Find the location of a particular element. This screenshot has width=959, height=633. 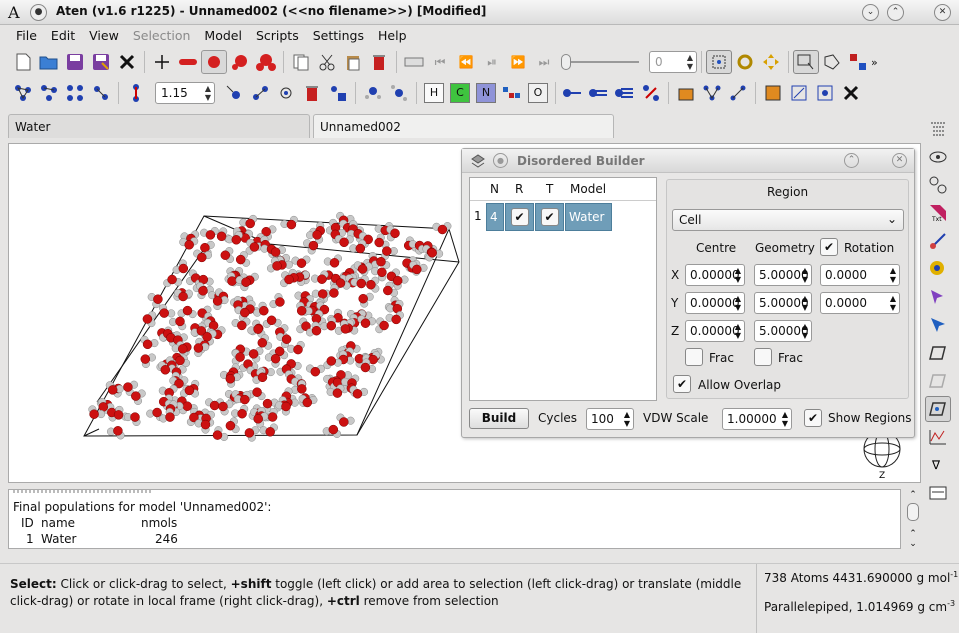

menu-file: File is located at coordinates (27, 36).